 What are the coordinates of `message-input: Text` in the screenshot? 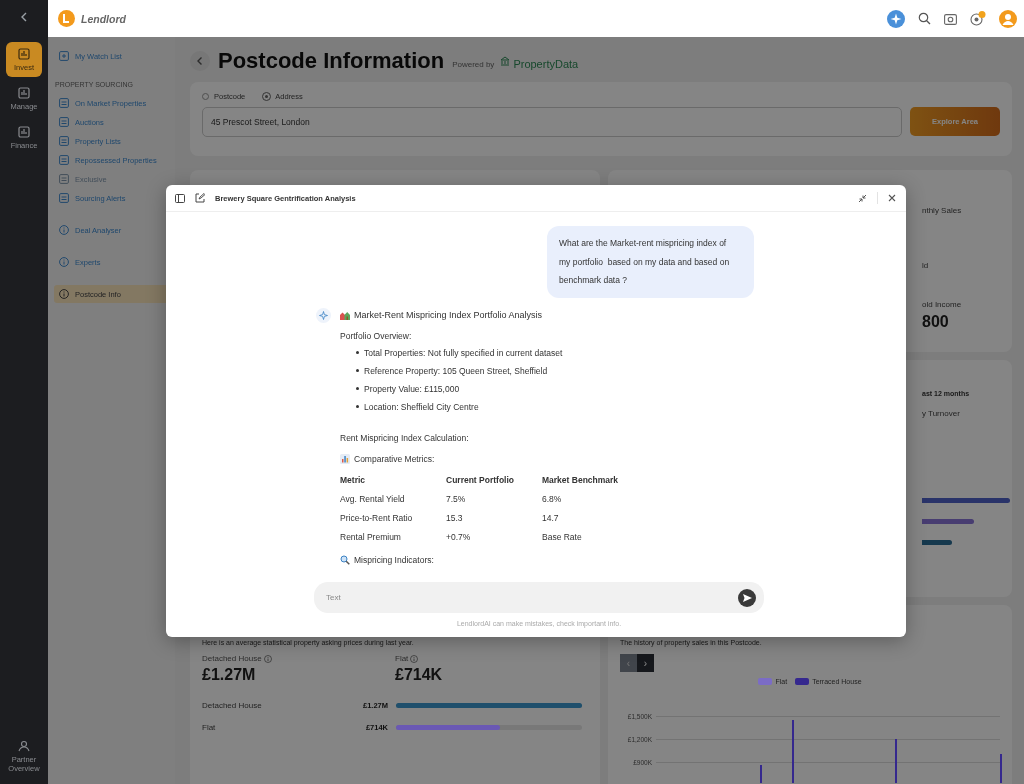 It's located at (539, 597).